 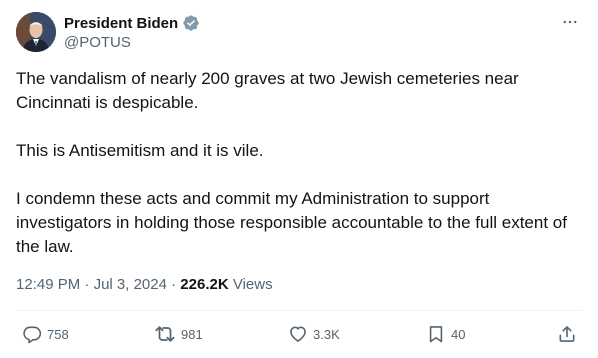 I want to click on portrait-avatar-icon, so click(x=36, y=32).